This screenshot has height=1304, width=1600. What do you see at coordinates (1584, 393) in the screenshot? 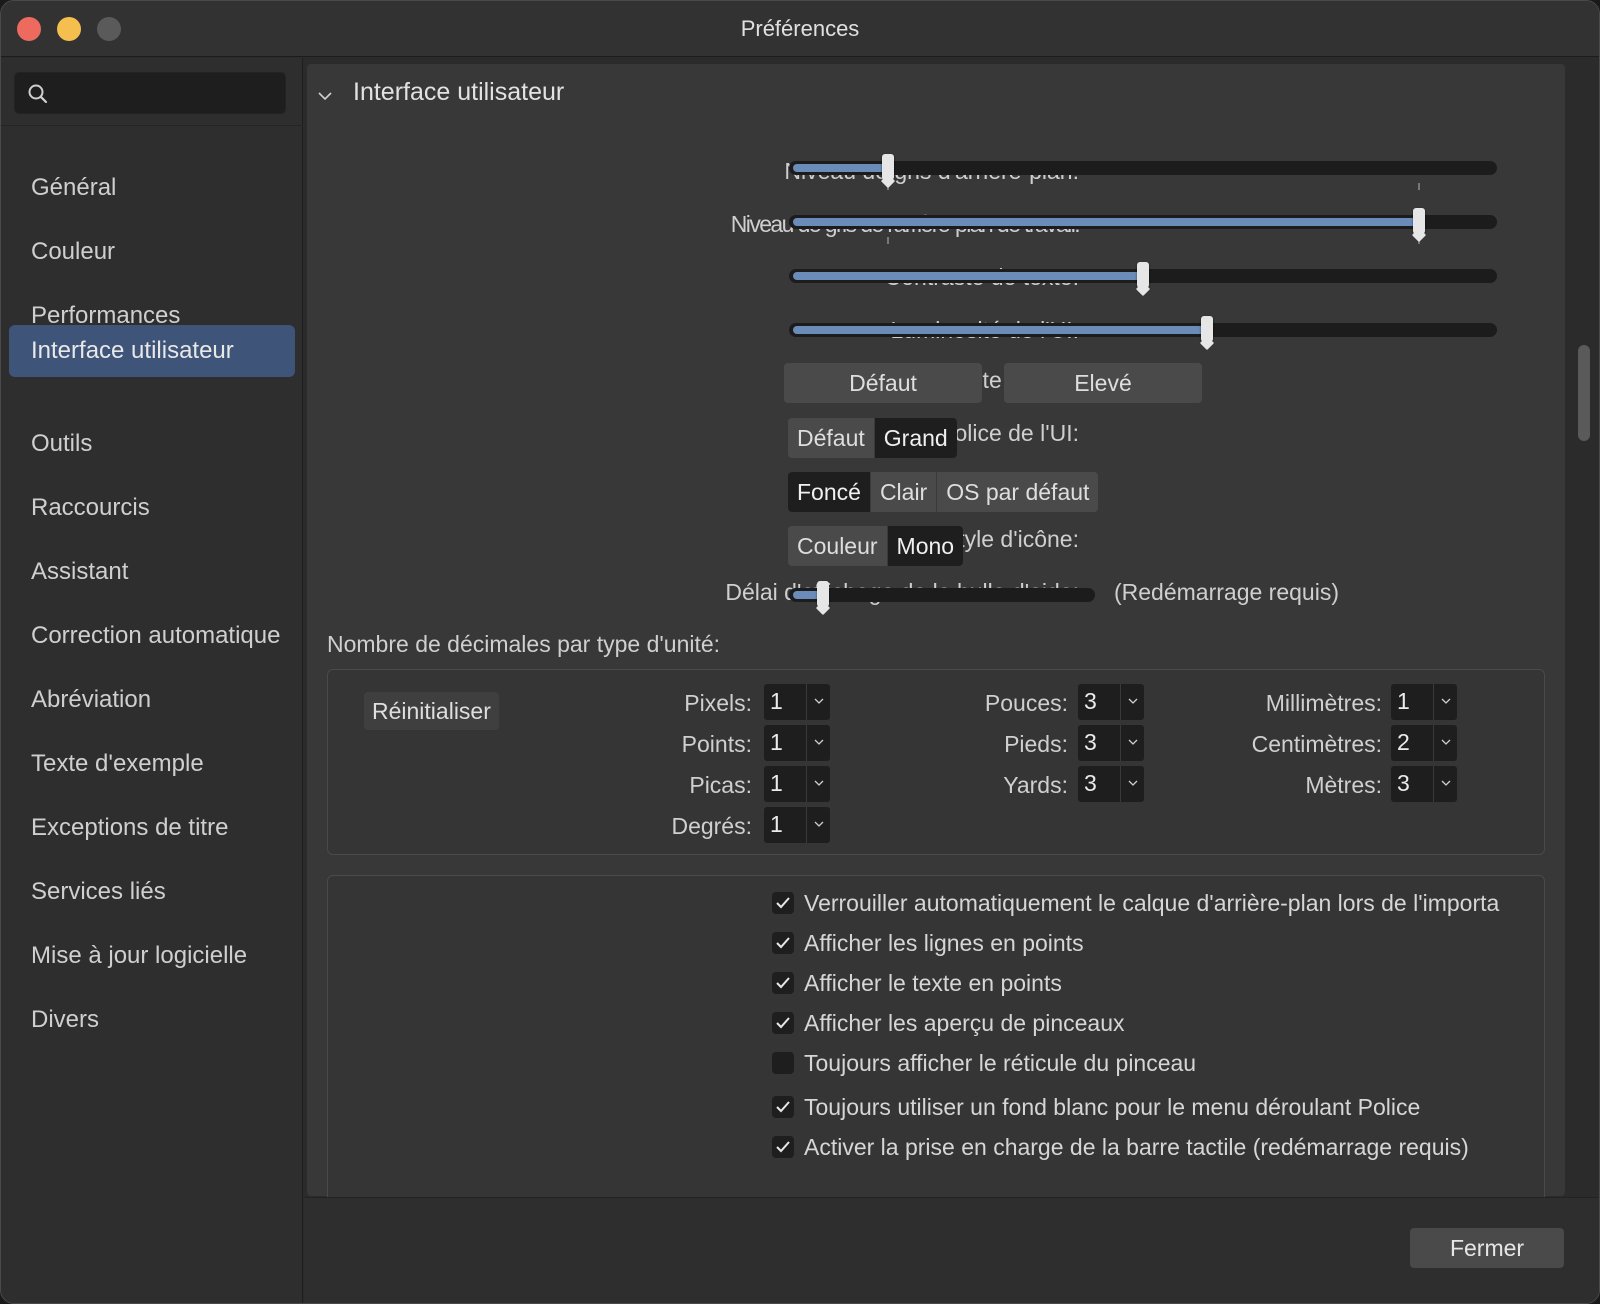
I see `vertical-scrollbar` at bounding box center [1584, 393].